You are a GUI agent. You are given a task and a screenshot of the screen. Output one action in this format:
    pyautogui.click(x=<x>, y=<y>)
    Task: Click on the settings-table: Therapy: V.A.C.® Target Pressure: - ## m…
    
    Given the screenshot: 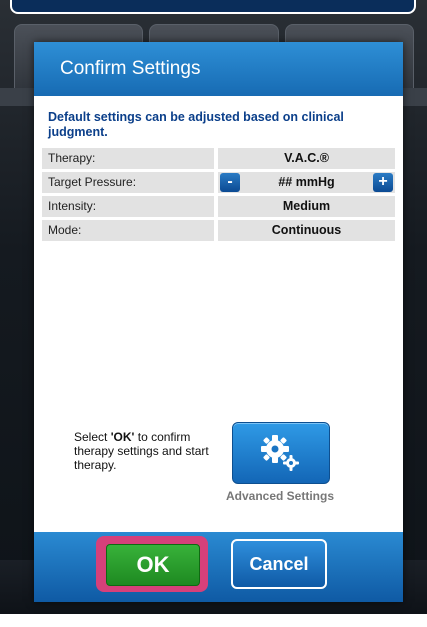 What is the action you would take?
    pyautogui.click(x=218, y=194)
    